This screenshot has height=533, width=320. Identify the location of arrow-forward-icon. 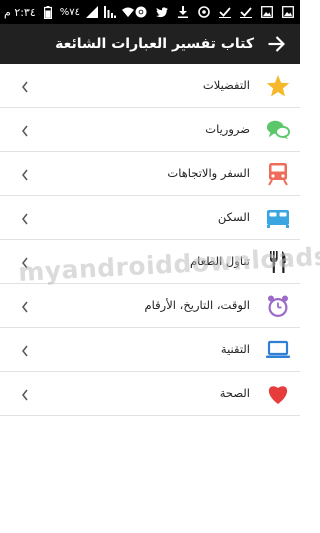
(276, 44).